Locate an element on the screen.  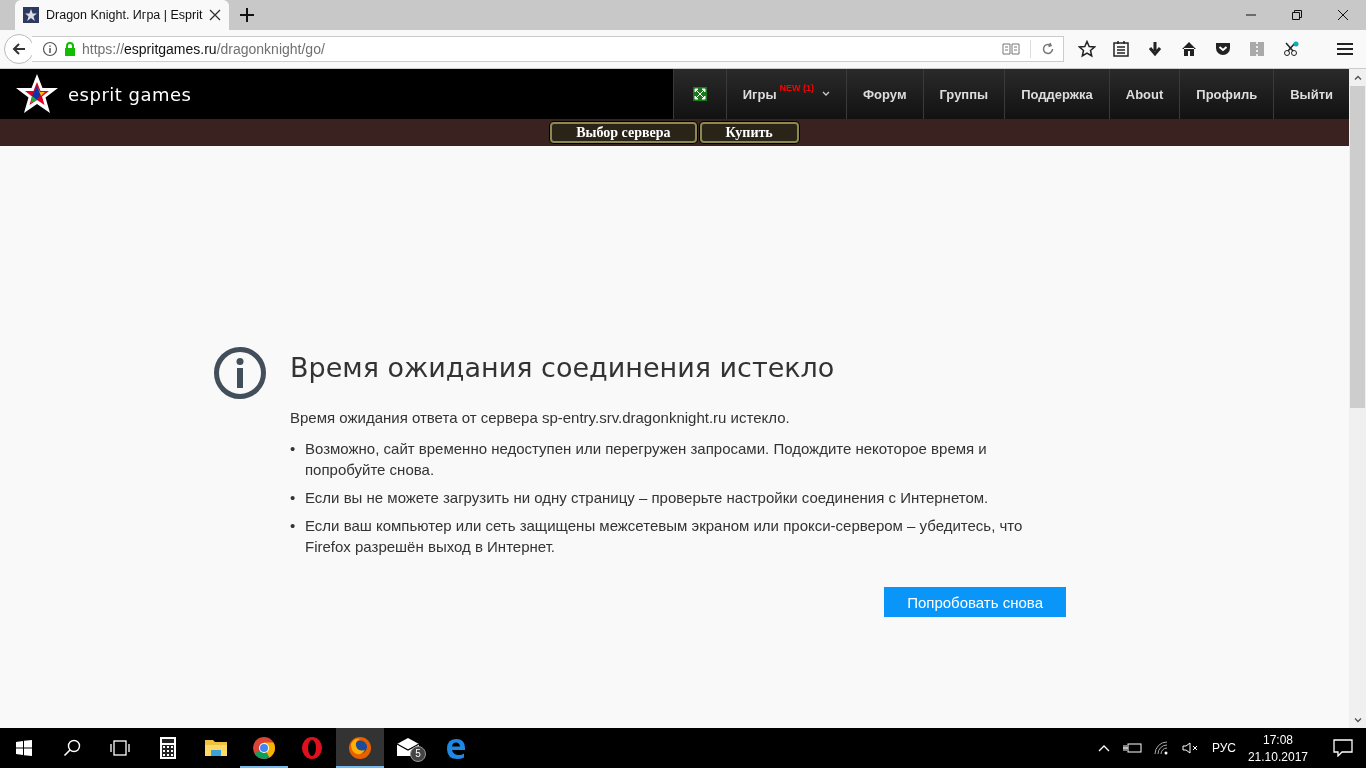
close-icon is located at coordinates (215, 15).